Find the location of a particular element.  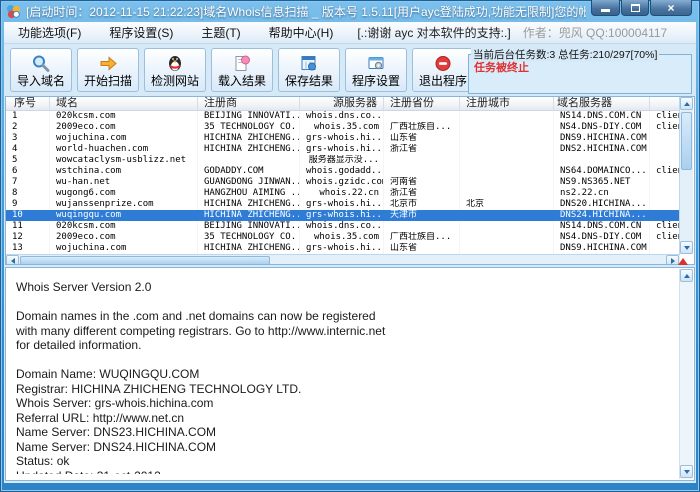

cell-index: 10 is located at coordinates (28, 215).